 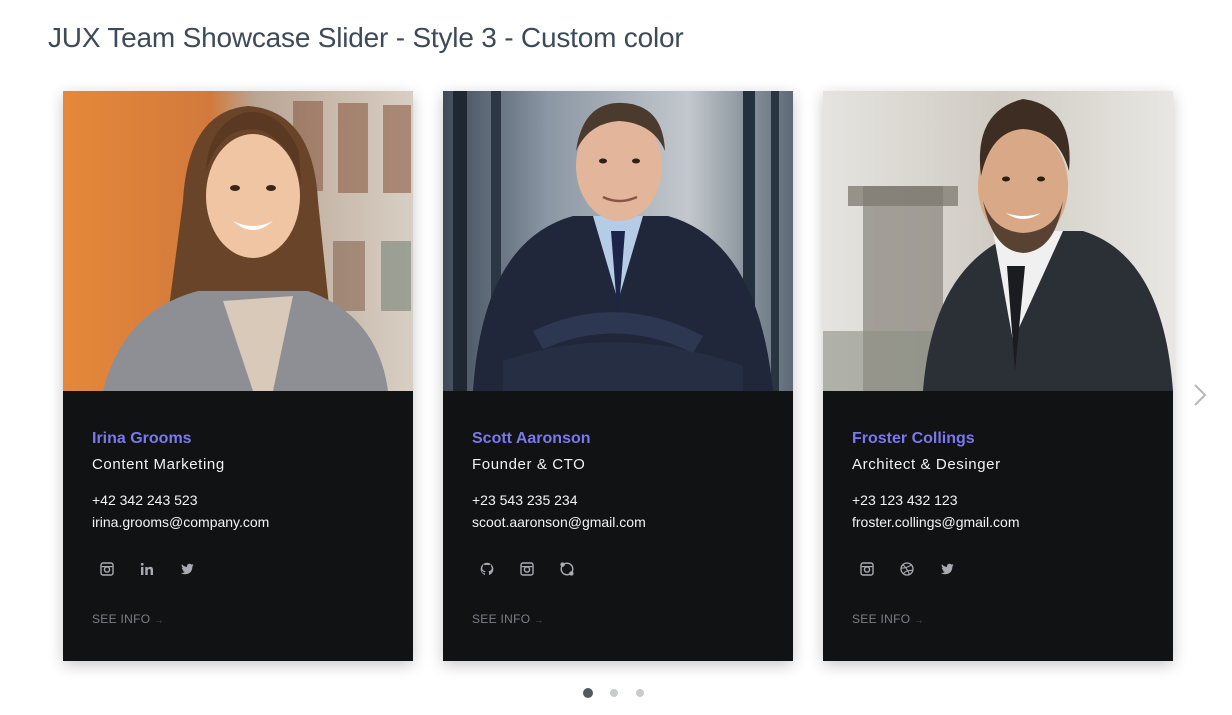 I want to click on member-role: Architect & Desinger, so click(x=926, y=464).